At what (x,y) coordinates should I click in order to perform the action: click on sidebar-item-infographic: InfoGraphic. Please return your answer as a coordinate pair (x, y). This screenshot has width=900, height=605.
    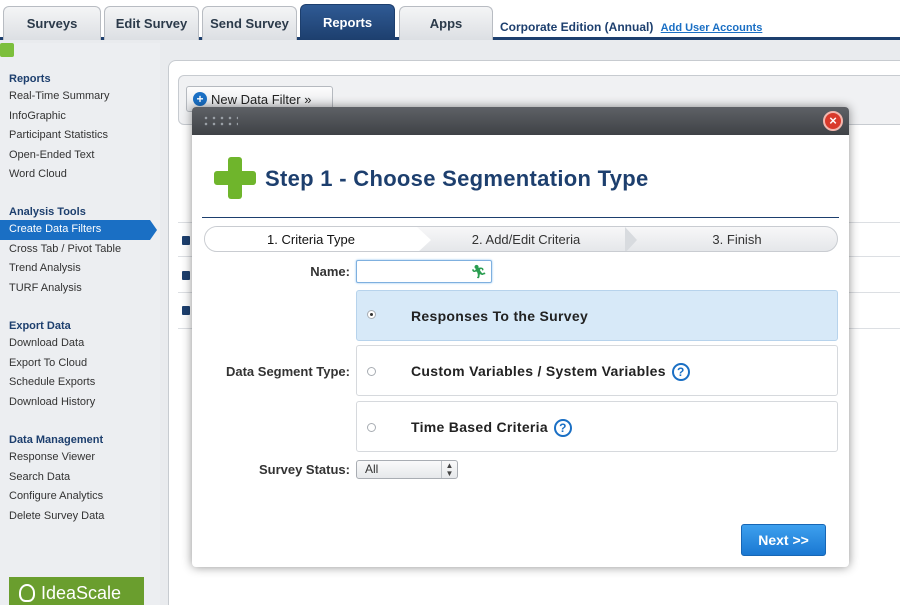
    Looking at the image, I should click on (80, 117).